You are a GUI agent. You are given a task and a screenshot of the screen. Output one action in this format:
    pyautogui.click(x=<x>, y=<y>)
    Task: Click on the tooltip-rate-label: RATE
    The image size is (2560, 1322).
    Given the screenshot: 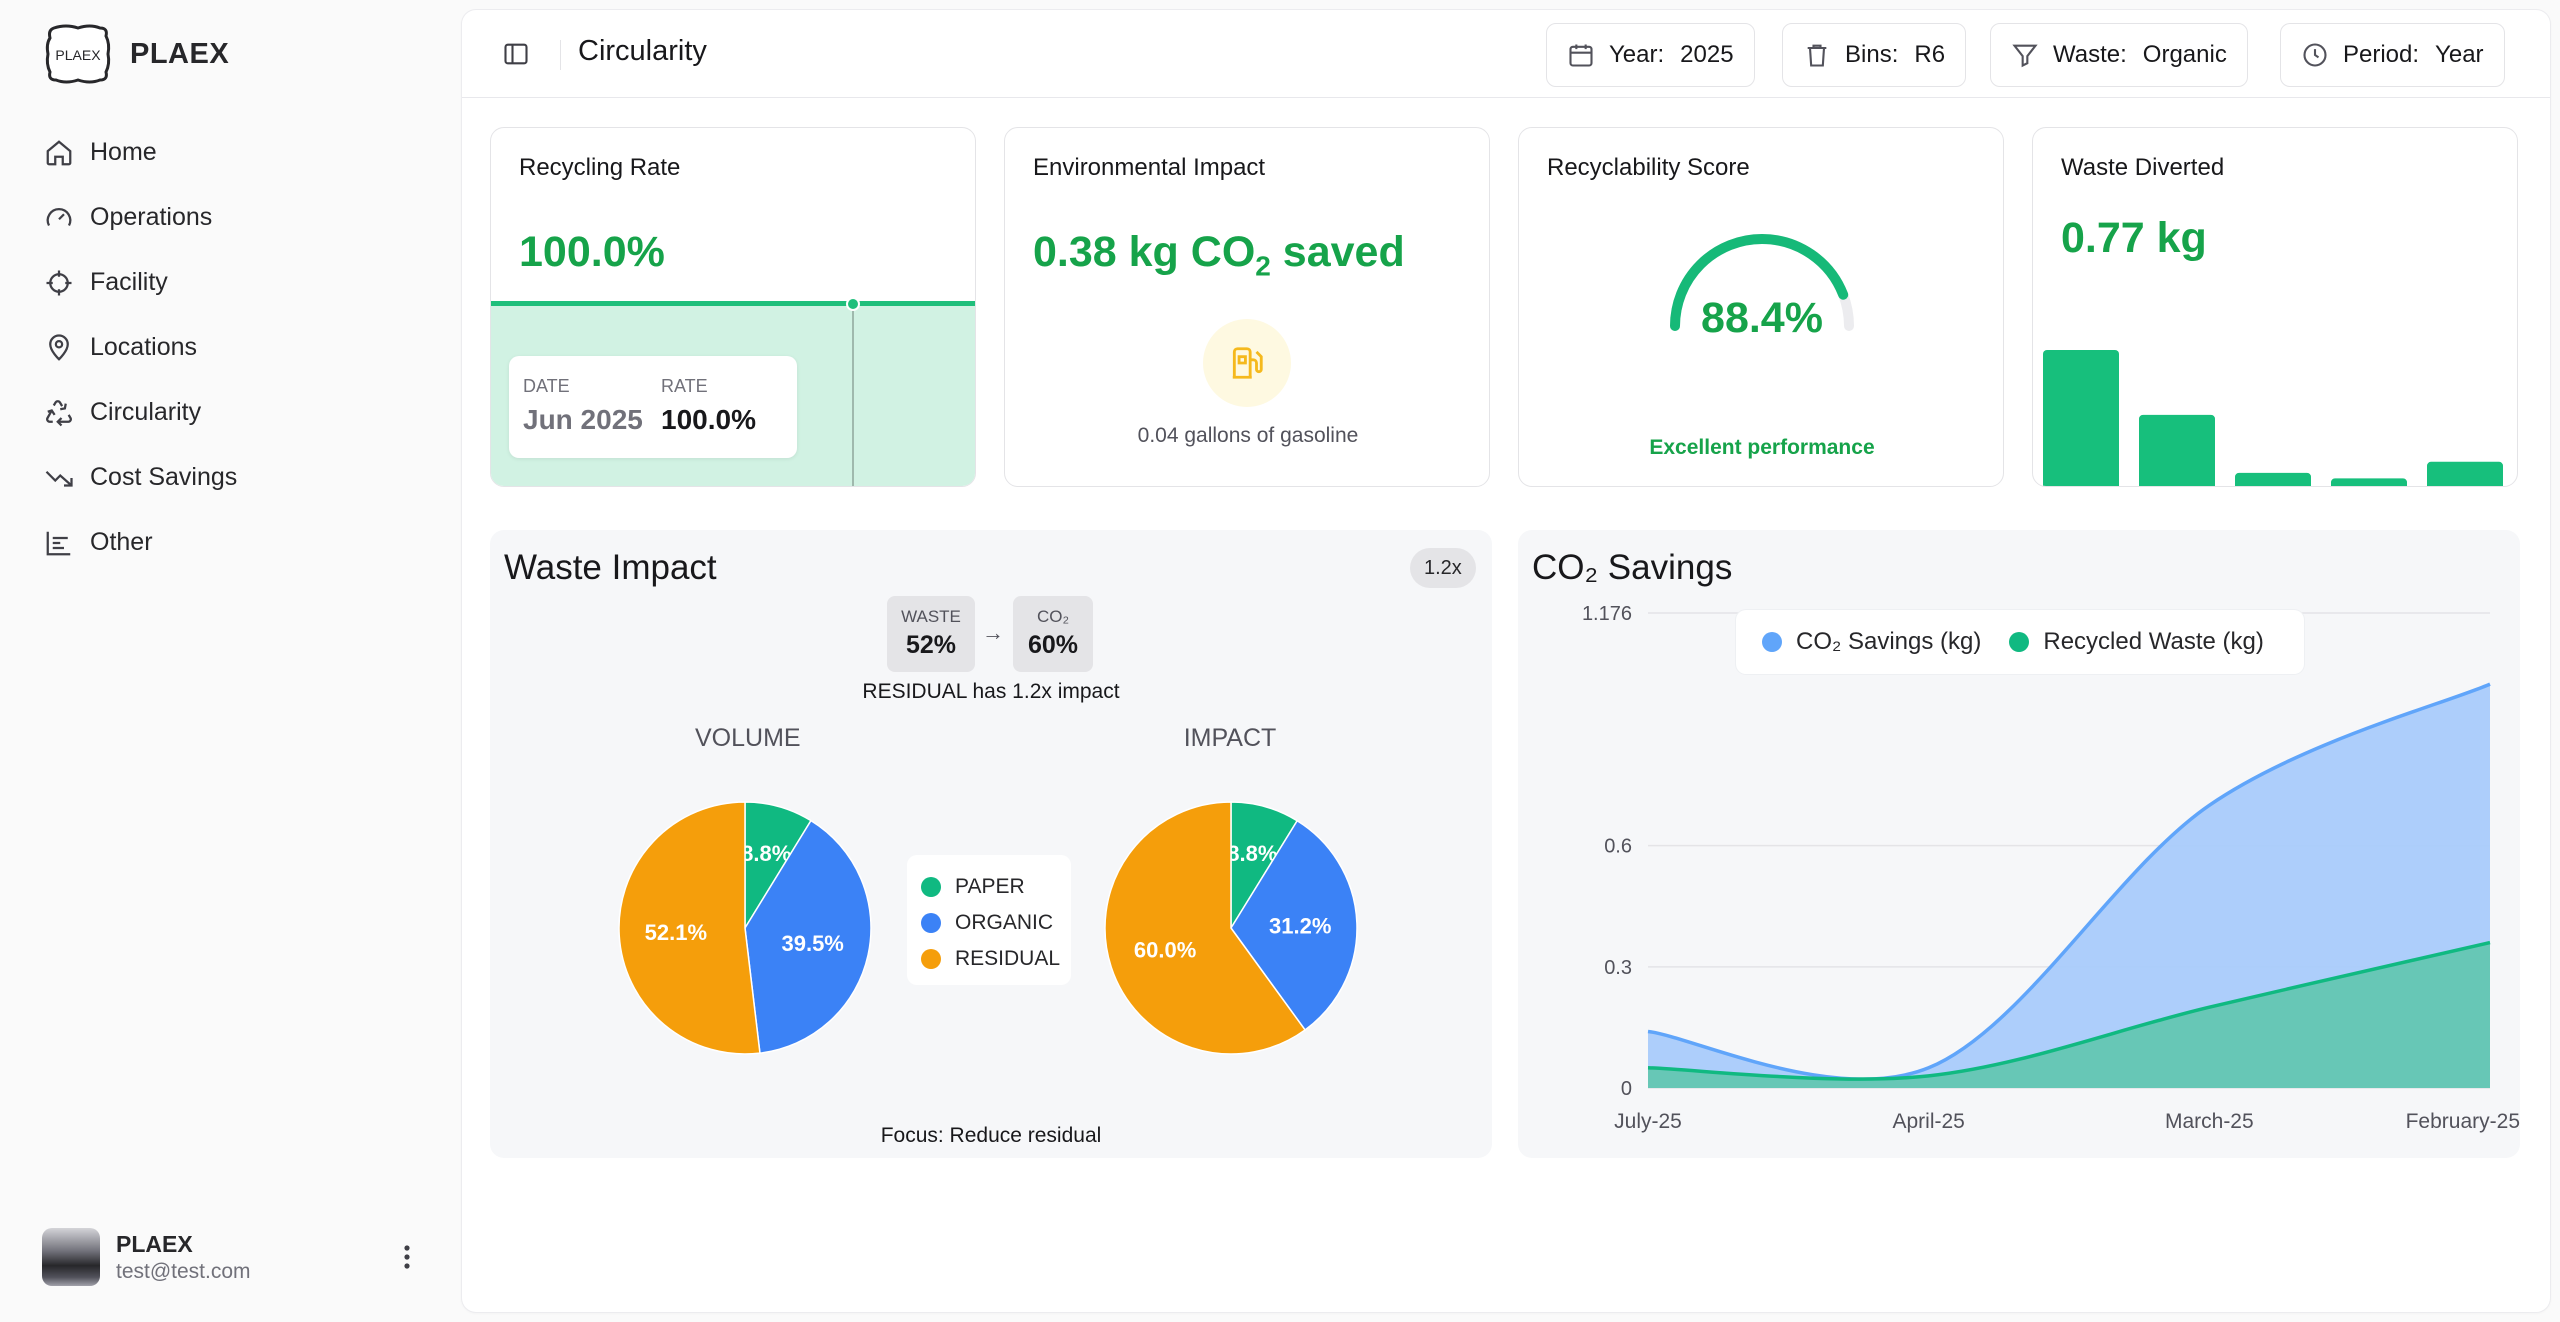 What is the action you would take?
    pyautogui.click(x=684, y=386)
    